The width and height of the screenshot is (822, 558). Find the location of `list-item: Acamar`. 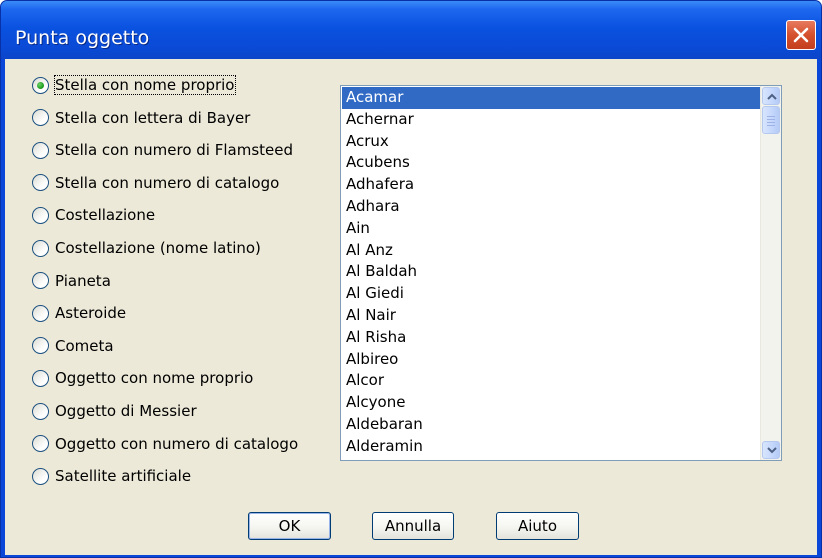

list-item: Acamar is located at coordinates (551, 98).